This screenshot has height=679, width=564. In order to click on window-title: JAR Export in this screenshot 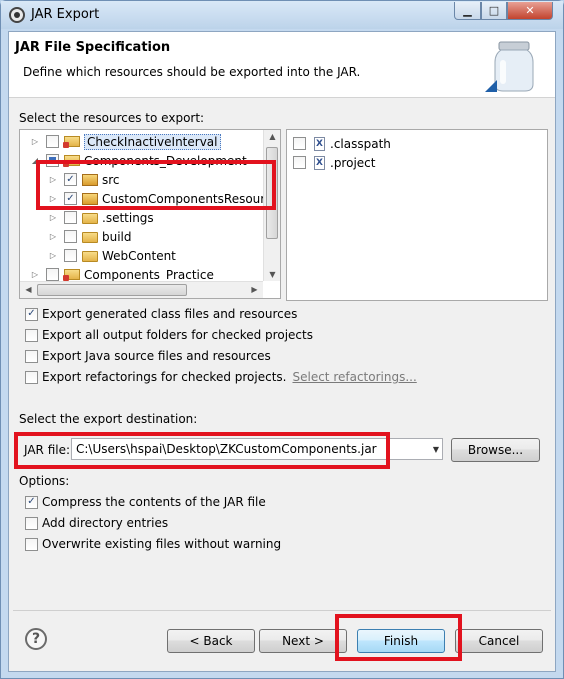, I will do `click(65, 14)`.